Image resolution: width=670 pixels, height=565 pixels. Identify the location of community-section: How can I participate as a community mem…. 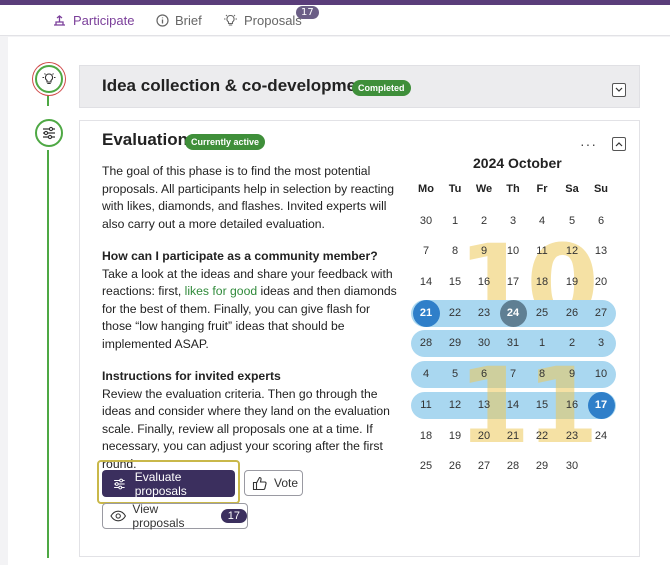
(252, 300).